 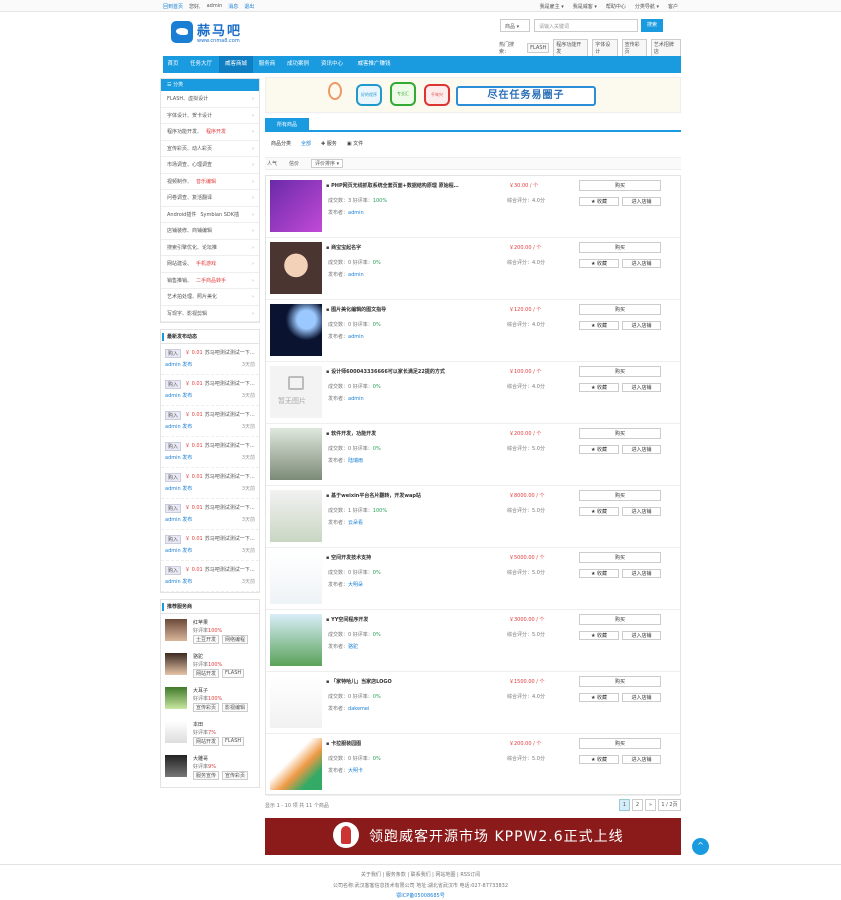 I want to click on sort-rating-dropdown: 评价排序 ▾, so click(x=327, y=163).